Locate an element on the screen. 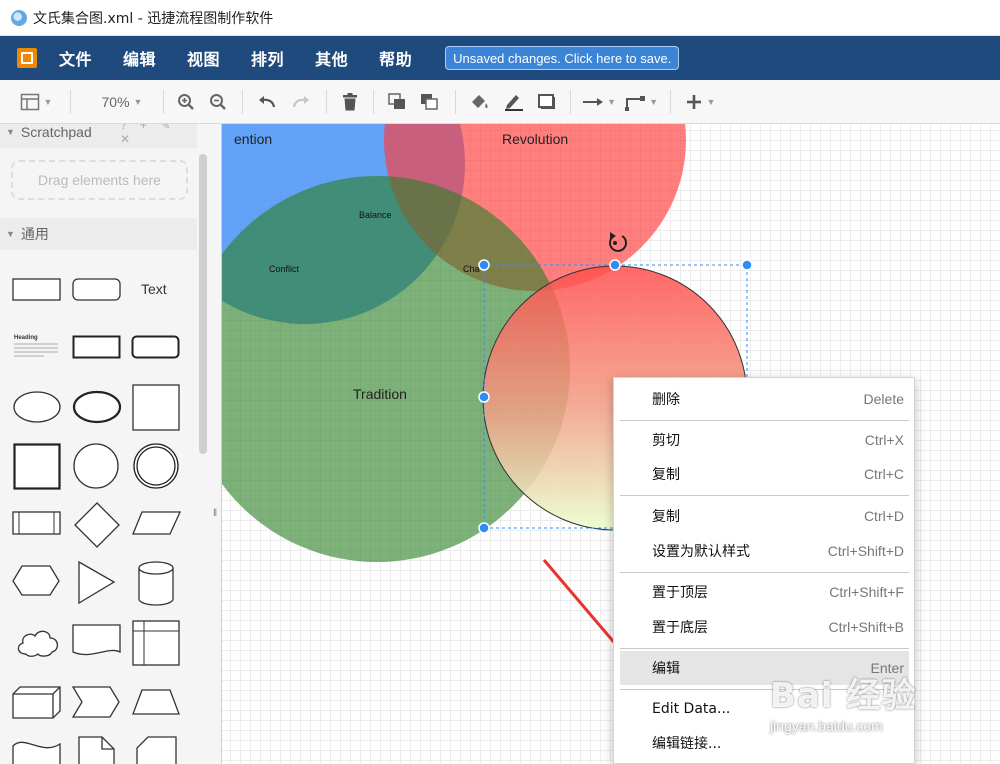 This screenshot has height=764, width=1000. shape-cylinder is located at coordinates (157, 586).